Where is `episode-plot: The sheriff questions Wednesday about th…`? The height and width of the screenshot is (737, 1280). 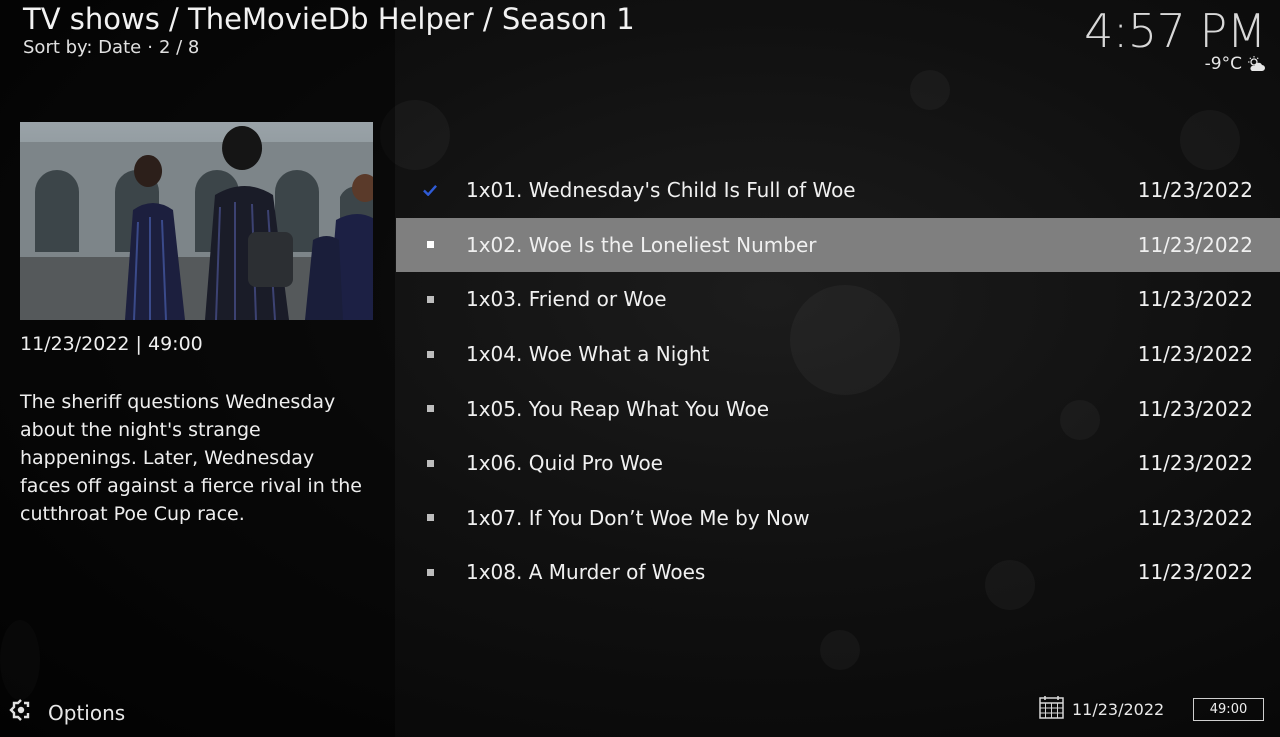 episode-plot: The sheriff questions Wednesday about th… is located at coordinates (191, 458).